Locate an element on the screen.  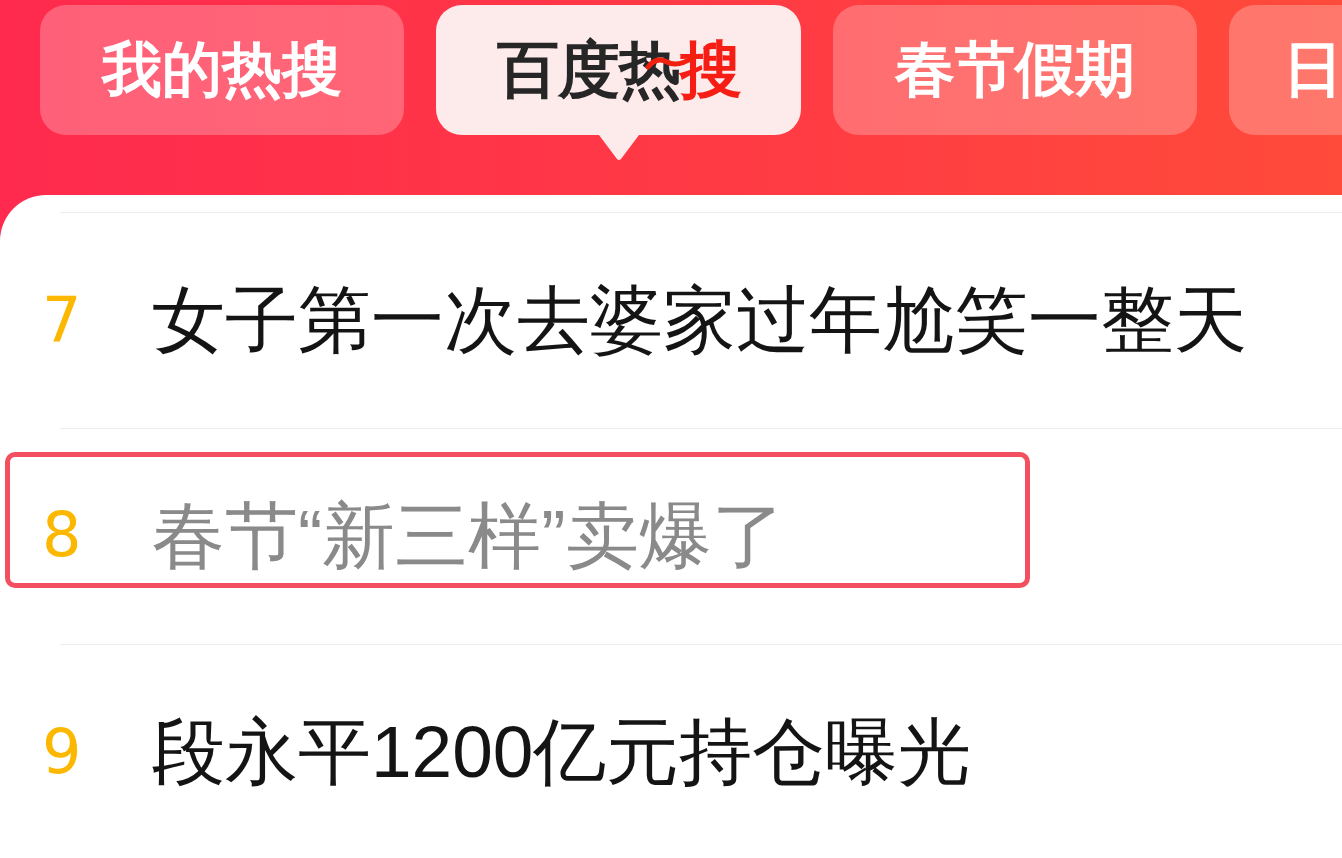
rank-number: 7 is located at coordinates (62, 319).